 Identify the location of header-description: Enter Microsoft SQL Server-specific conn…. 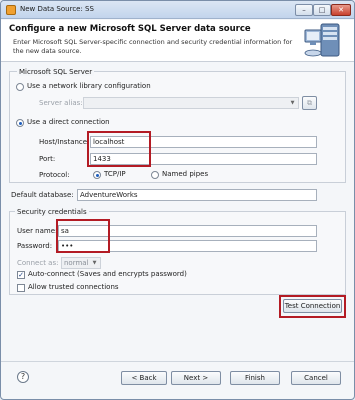
(153, 46).